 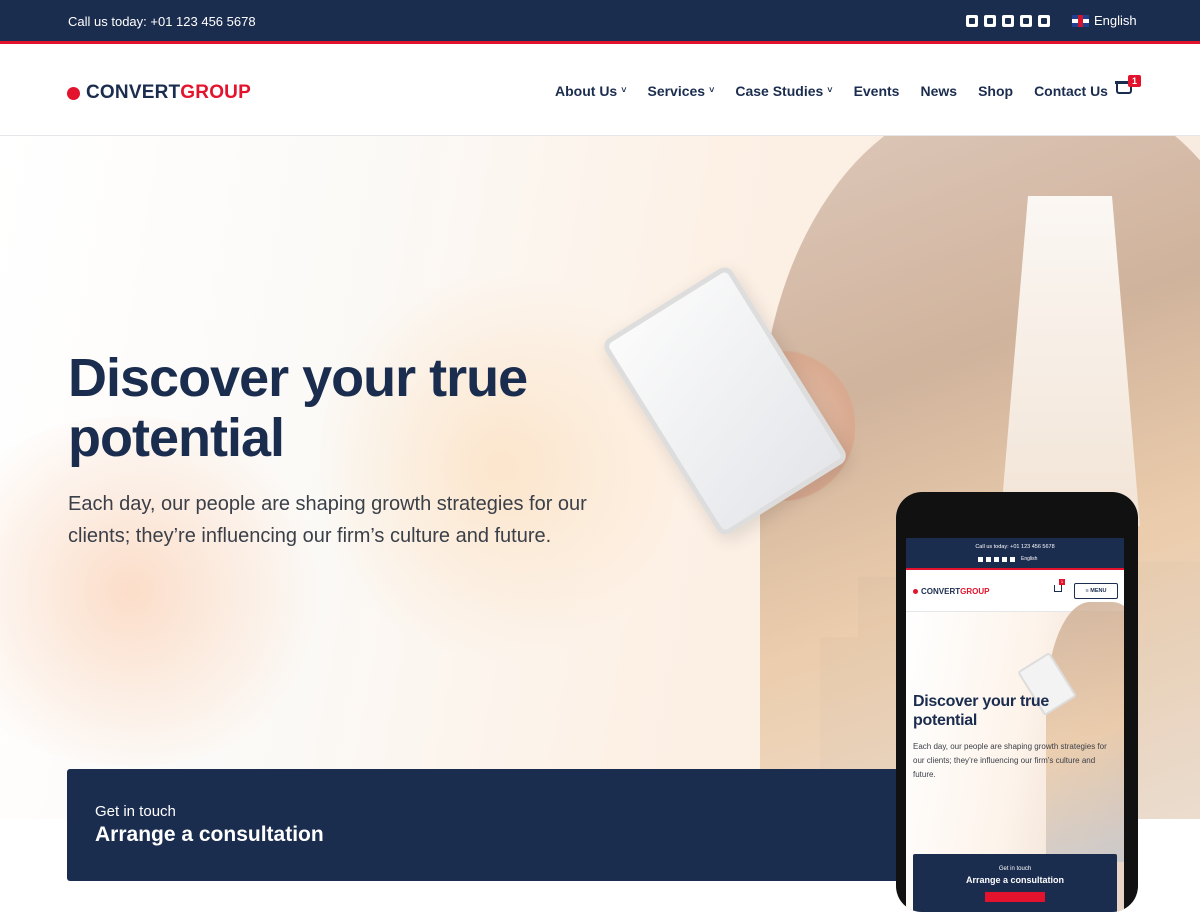 I want to click on nav-shop: Shop, so click(x=995, y=91).